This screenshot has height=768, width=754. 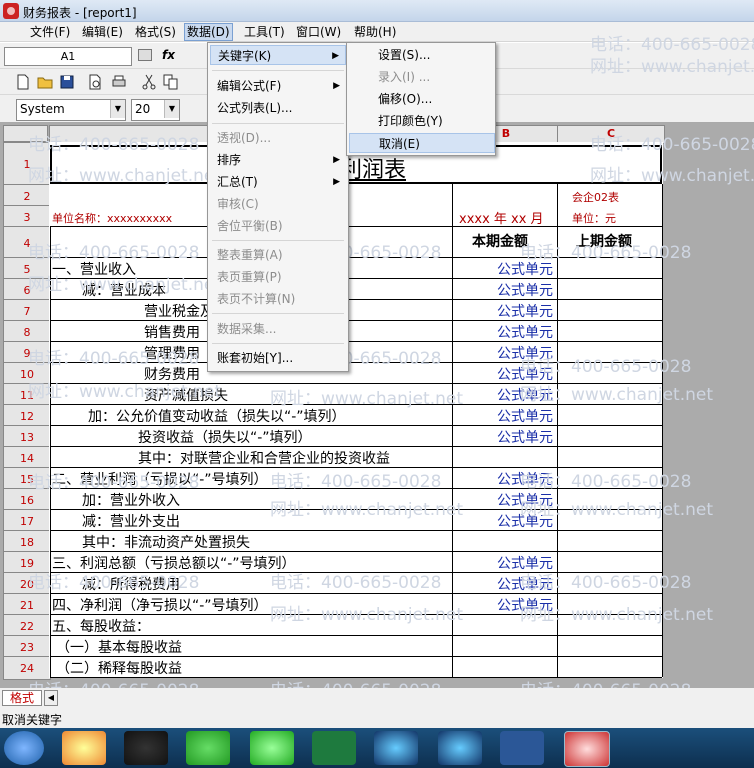 I want to click on font-family-value: System, so click(x=42, y=109).